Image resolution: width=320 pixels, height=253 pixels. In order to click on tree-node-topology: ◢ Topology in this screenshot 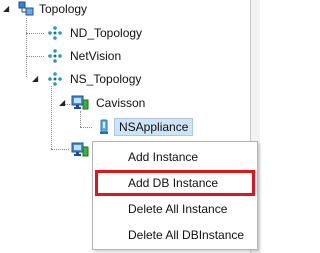, I will do `click(60, 9)`.